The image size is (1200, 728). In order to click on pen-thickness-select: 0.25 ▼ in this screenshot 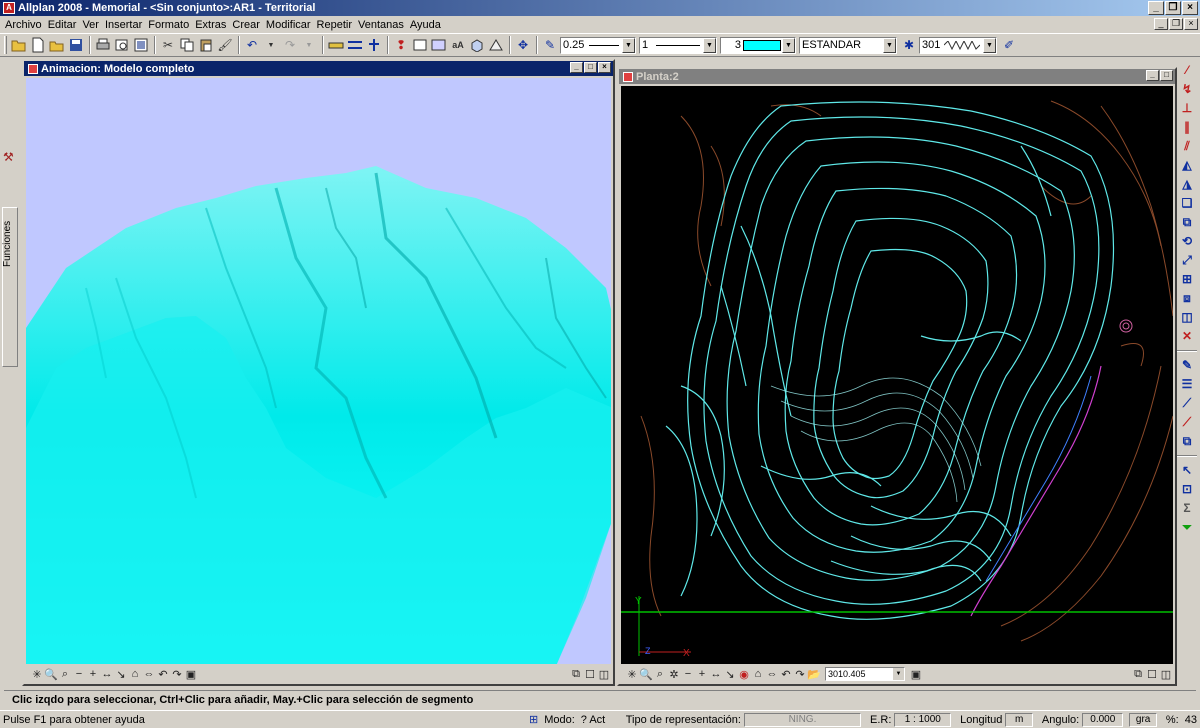, I will do `click(598, 45)`.